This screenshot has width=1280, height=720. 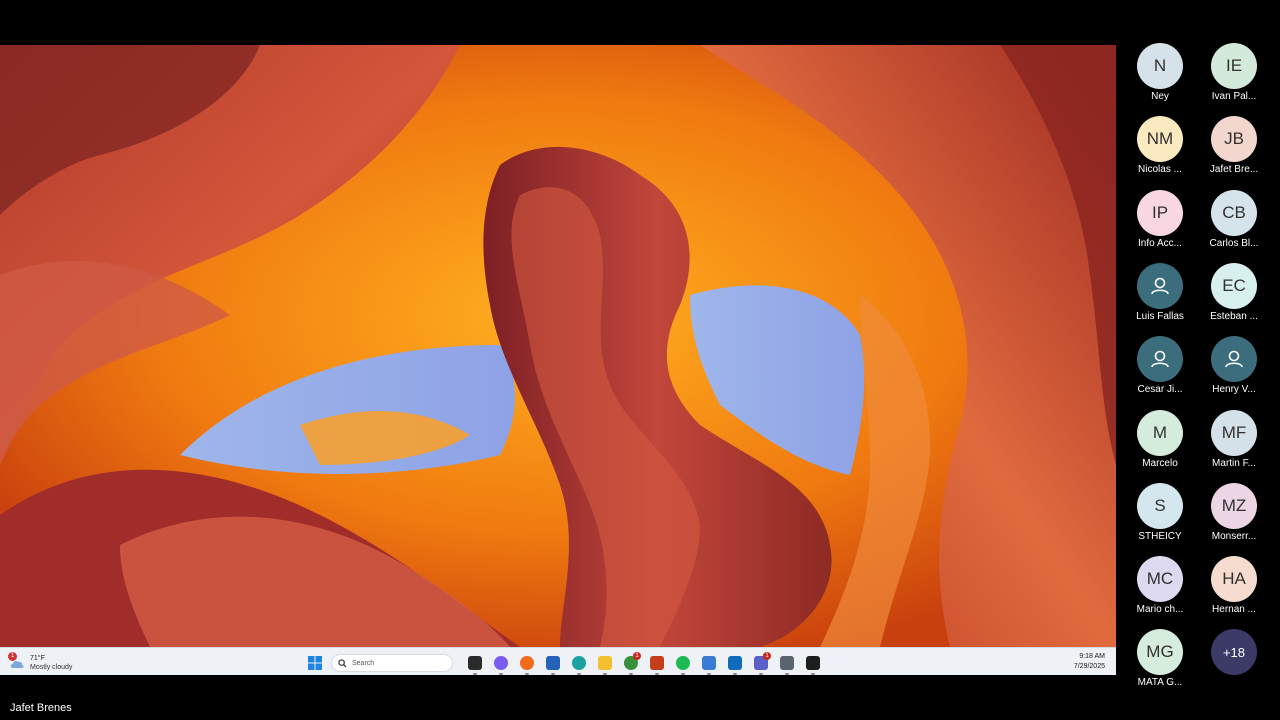 I want to click on copilot-icon, so click(x=501, y=664).